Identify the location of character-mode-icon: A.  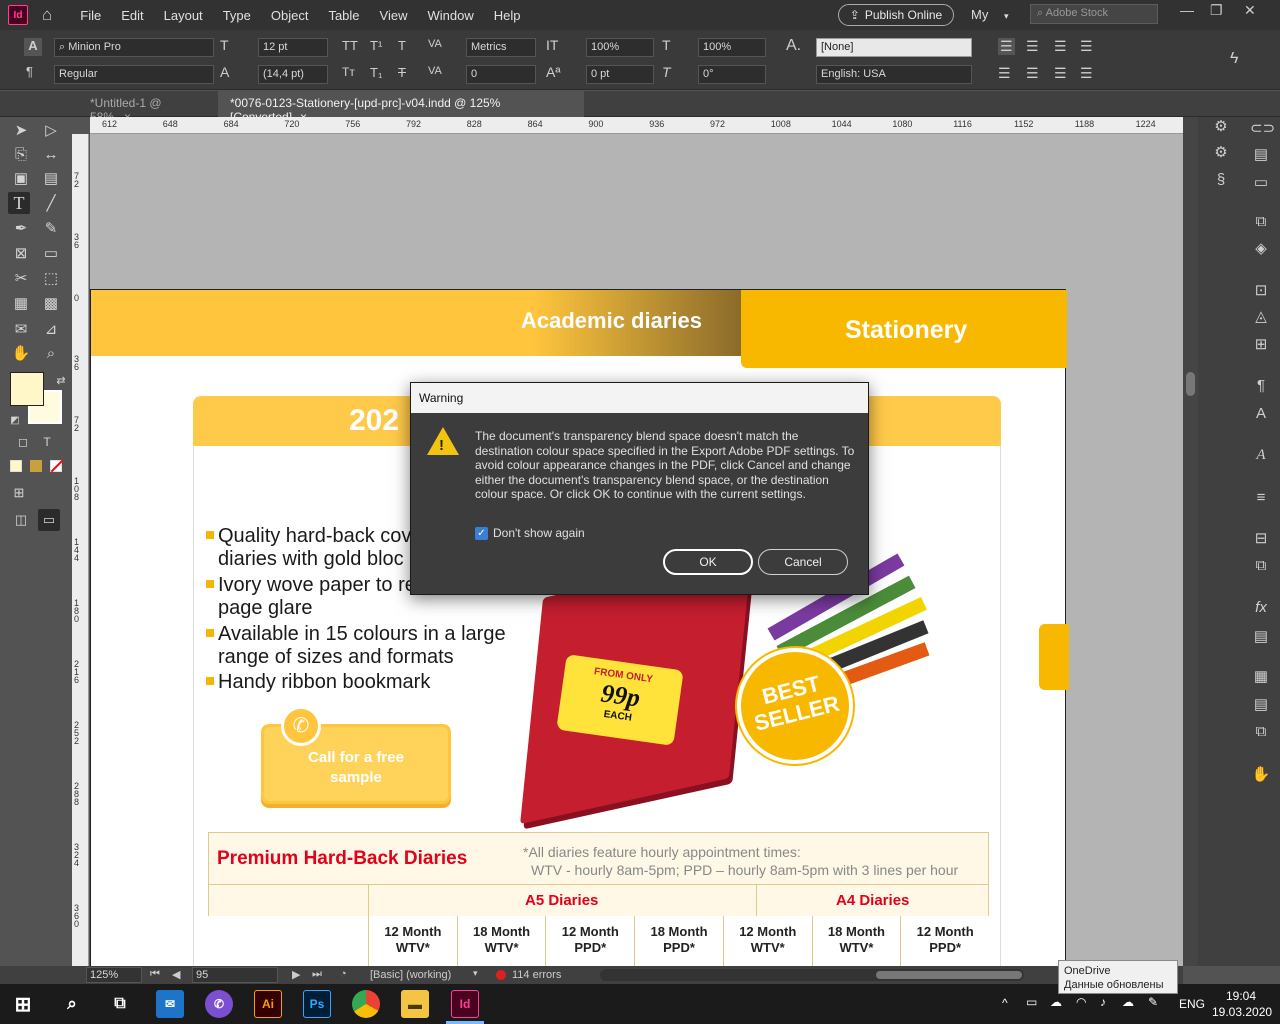
(33, 47).